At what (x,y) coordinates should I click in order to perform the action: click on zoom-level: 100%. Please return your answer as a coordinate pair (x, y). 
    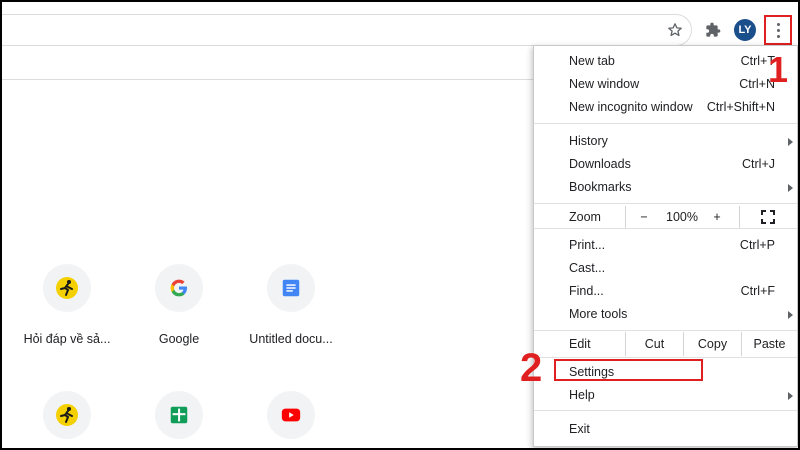
    Looking at the image, I should click on (682, 217).